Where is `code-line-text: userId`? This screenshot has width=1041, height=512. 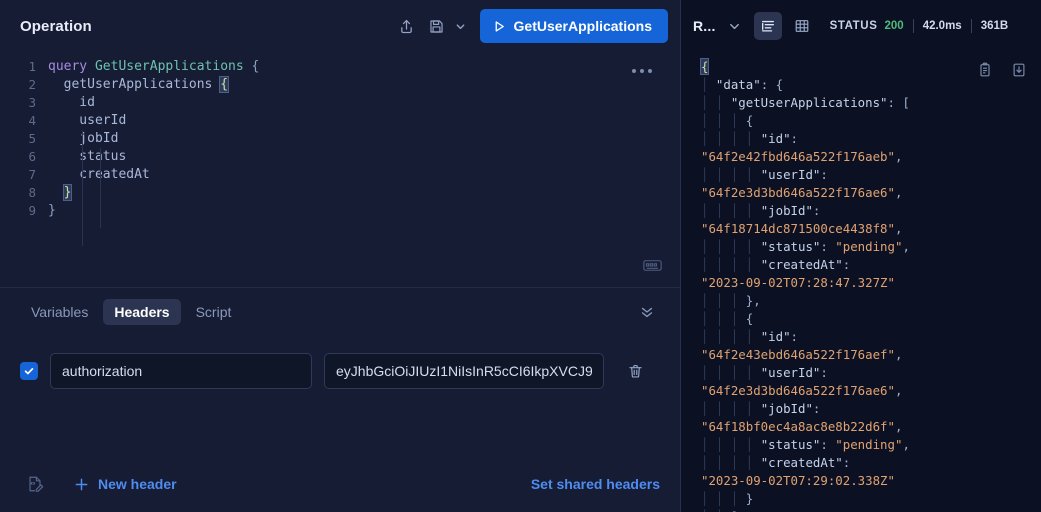
code-line-text: userId is located at coordinates (87, 120).